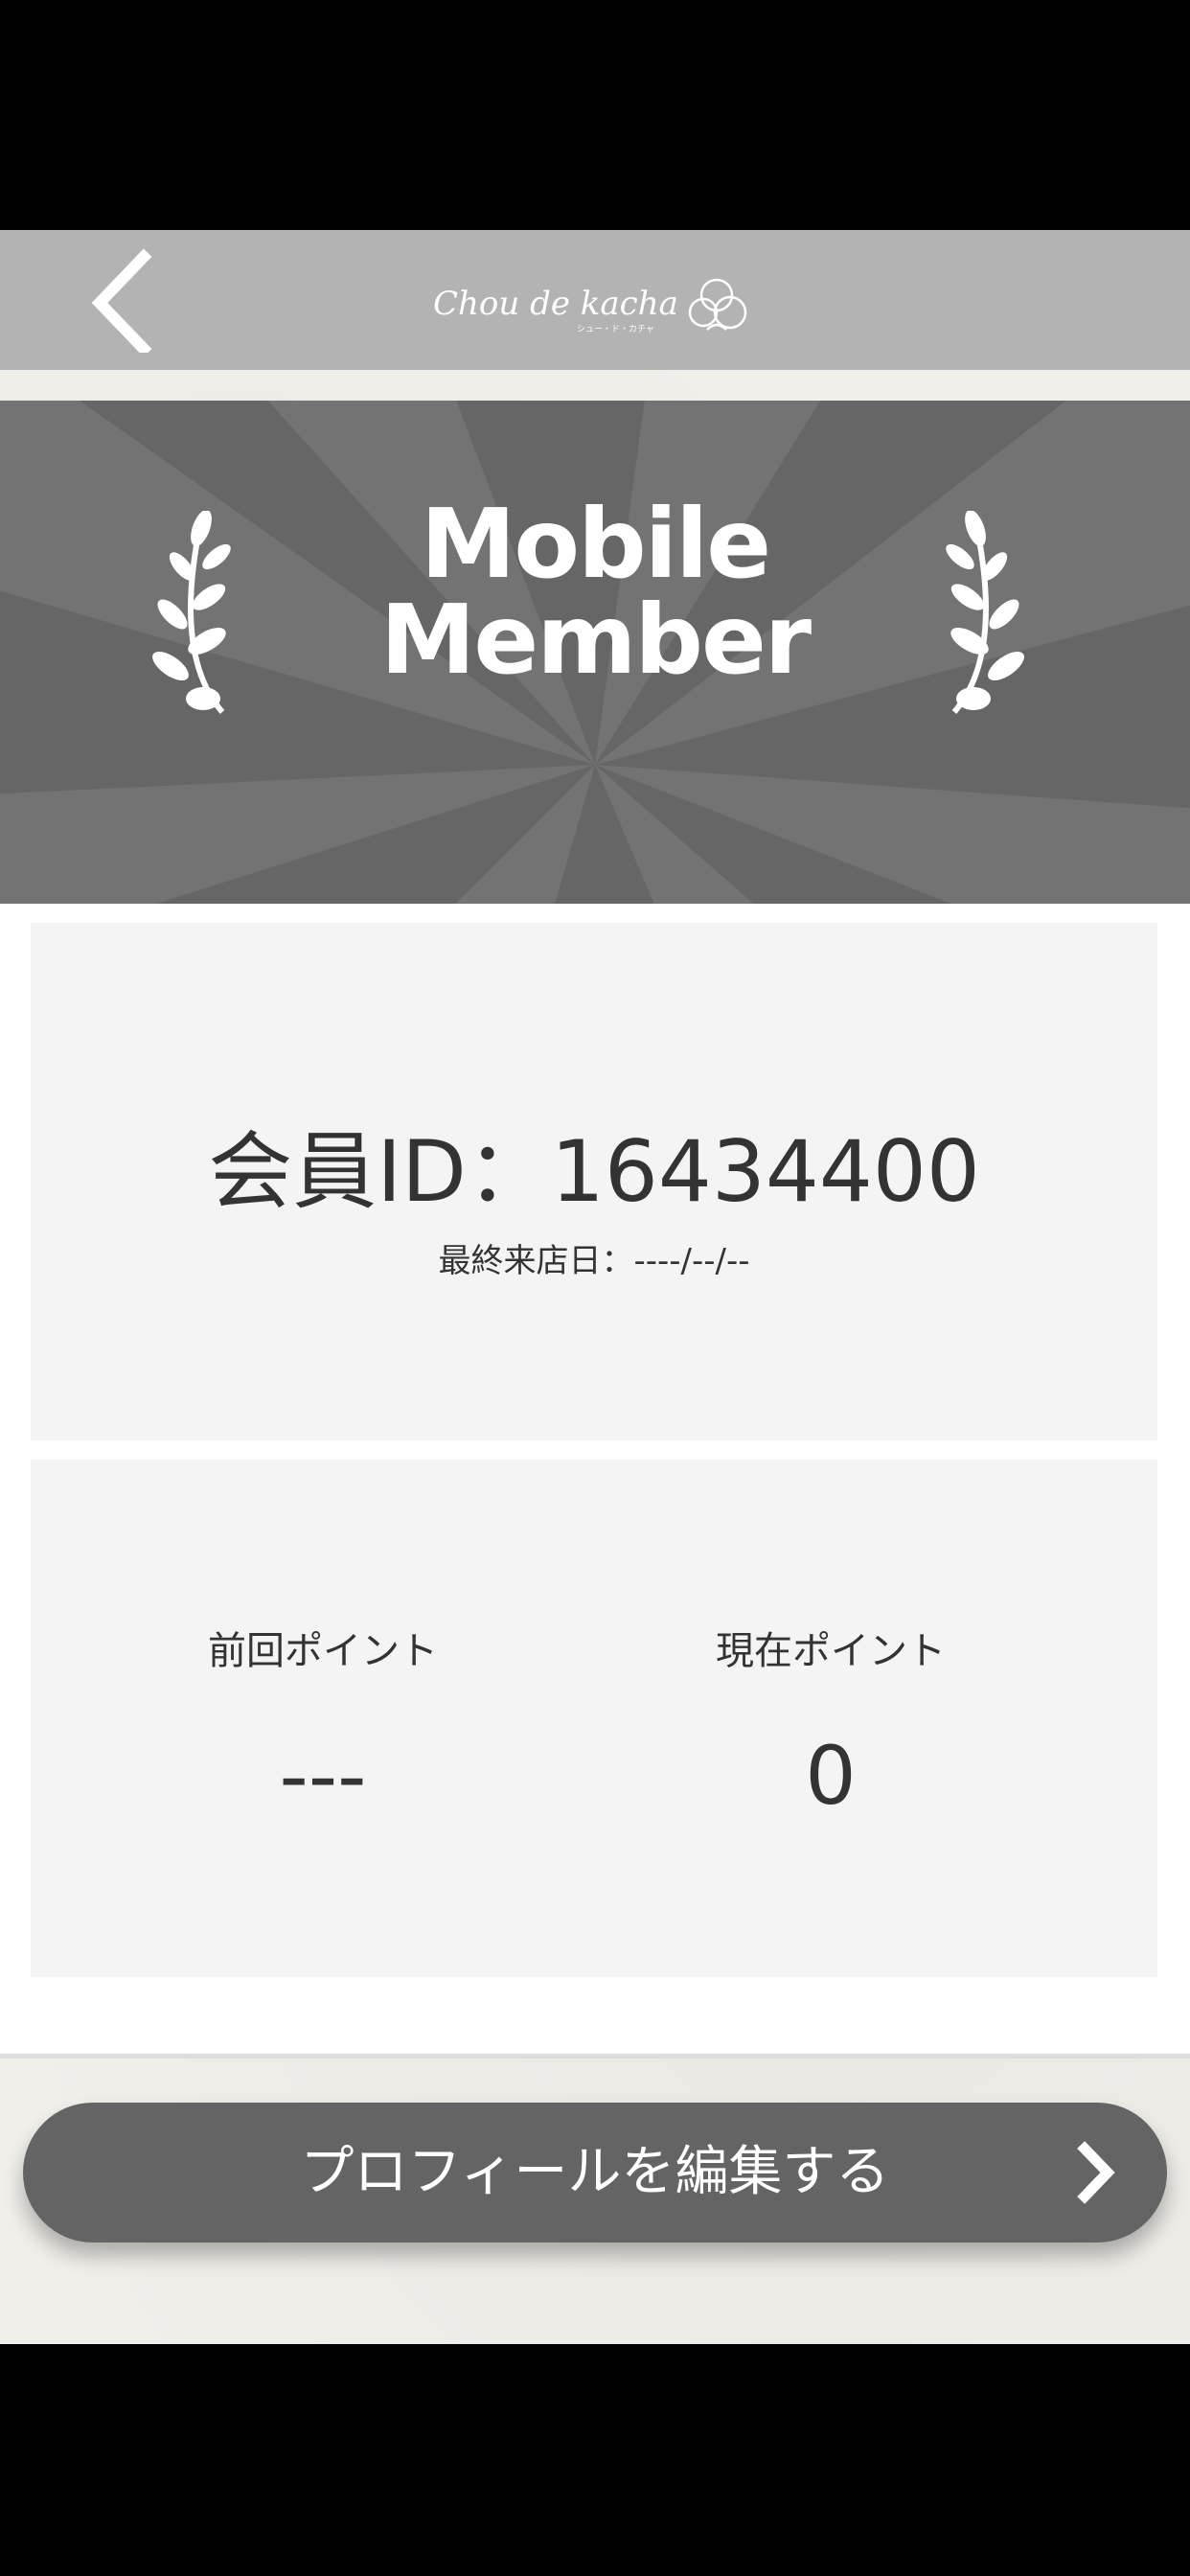 The image size is (1190, 2576). Describe the element at coordinates (831, 1776) in the screenshot. I see `current-points-value: 0` at that location.